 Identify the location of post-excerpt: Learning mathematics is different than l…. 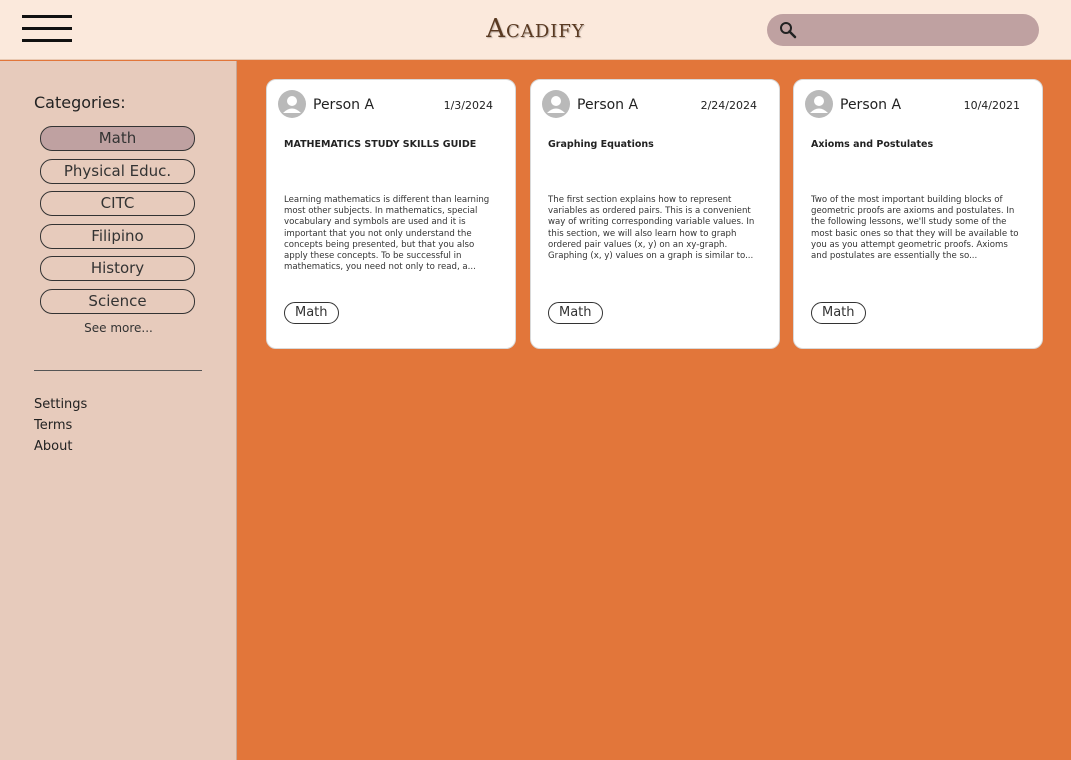
(387, 234).